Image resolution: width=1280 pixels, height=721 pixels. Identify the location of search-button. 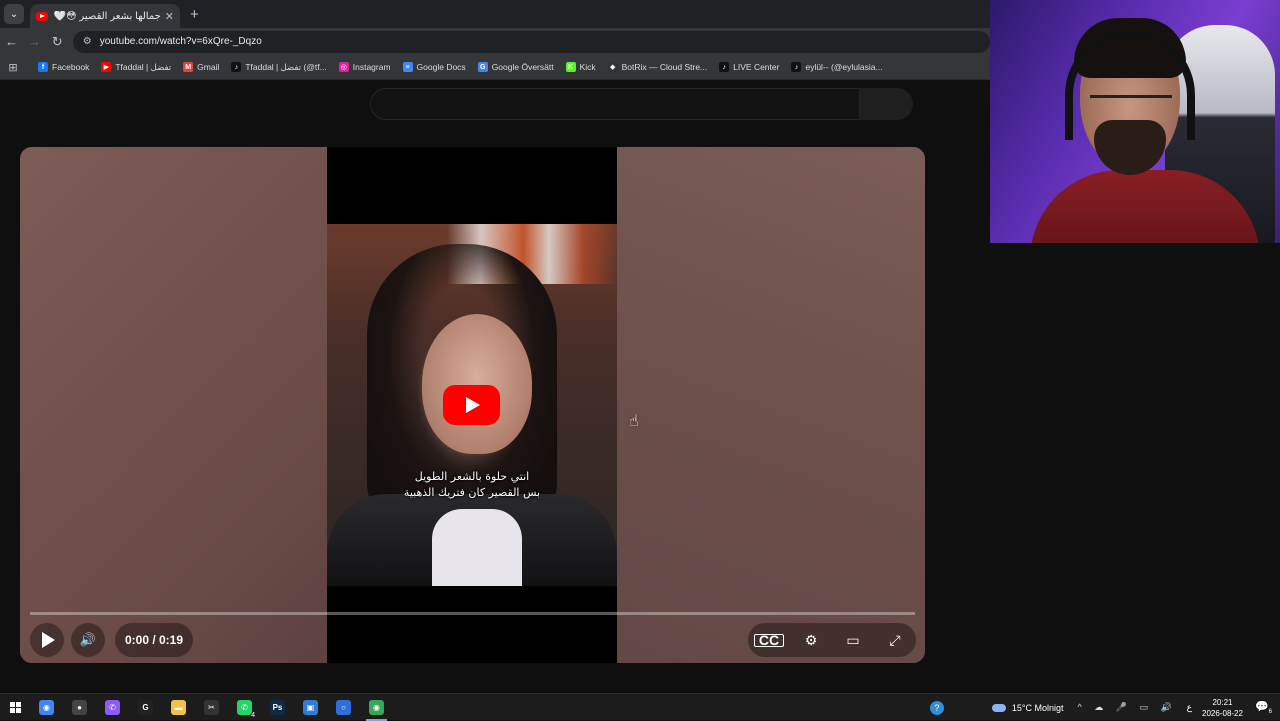
(886, 104).